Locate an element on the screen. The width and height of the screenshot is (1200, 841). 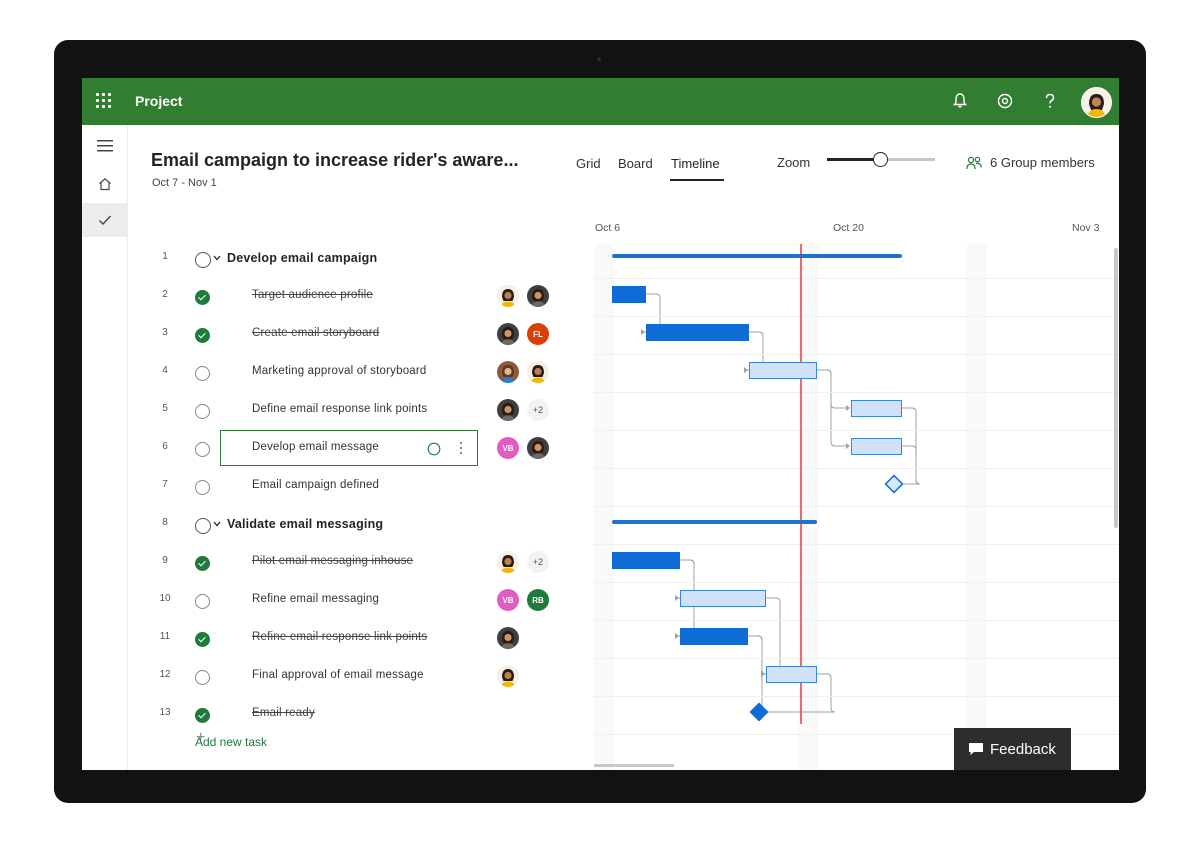
task-row: 12 Final approval of email message is located at coordinates (362, 677).